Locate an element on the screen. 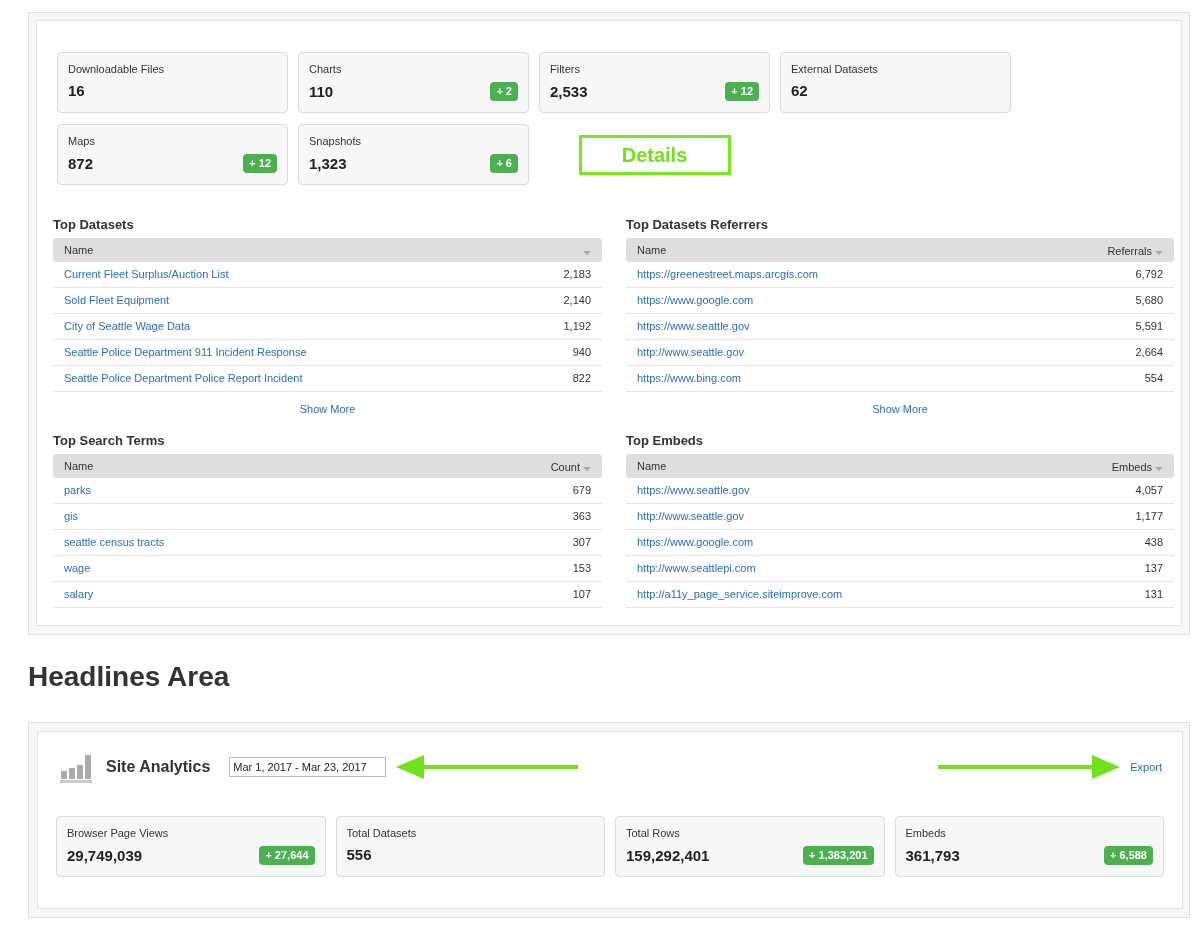  row-link: seattle census tracts is located at coordinates (114, 542).